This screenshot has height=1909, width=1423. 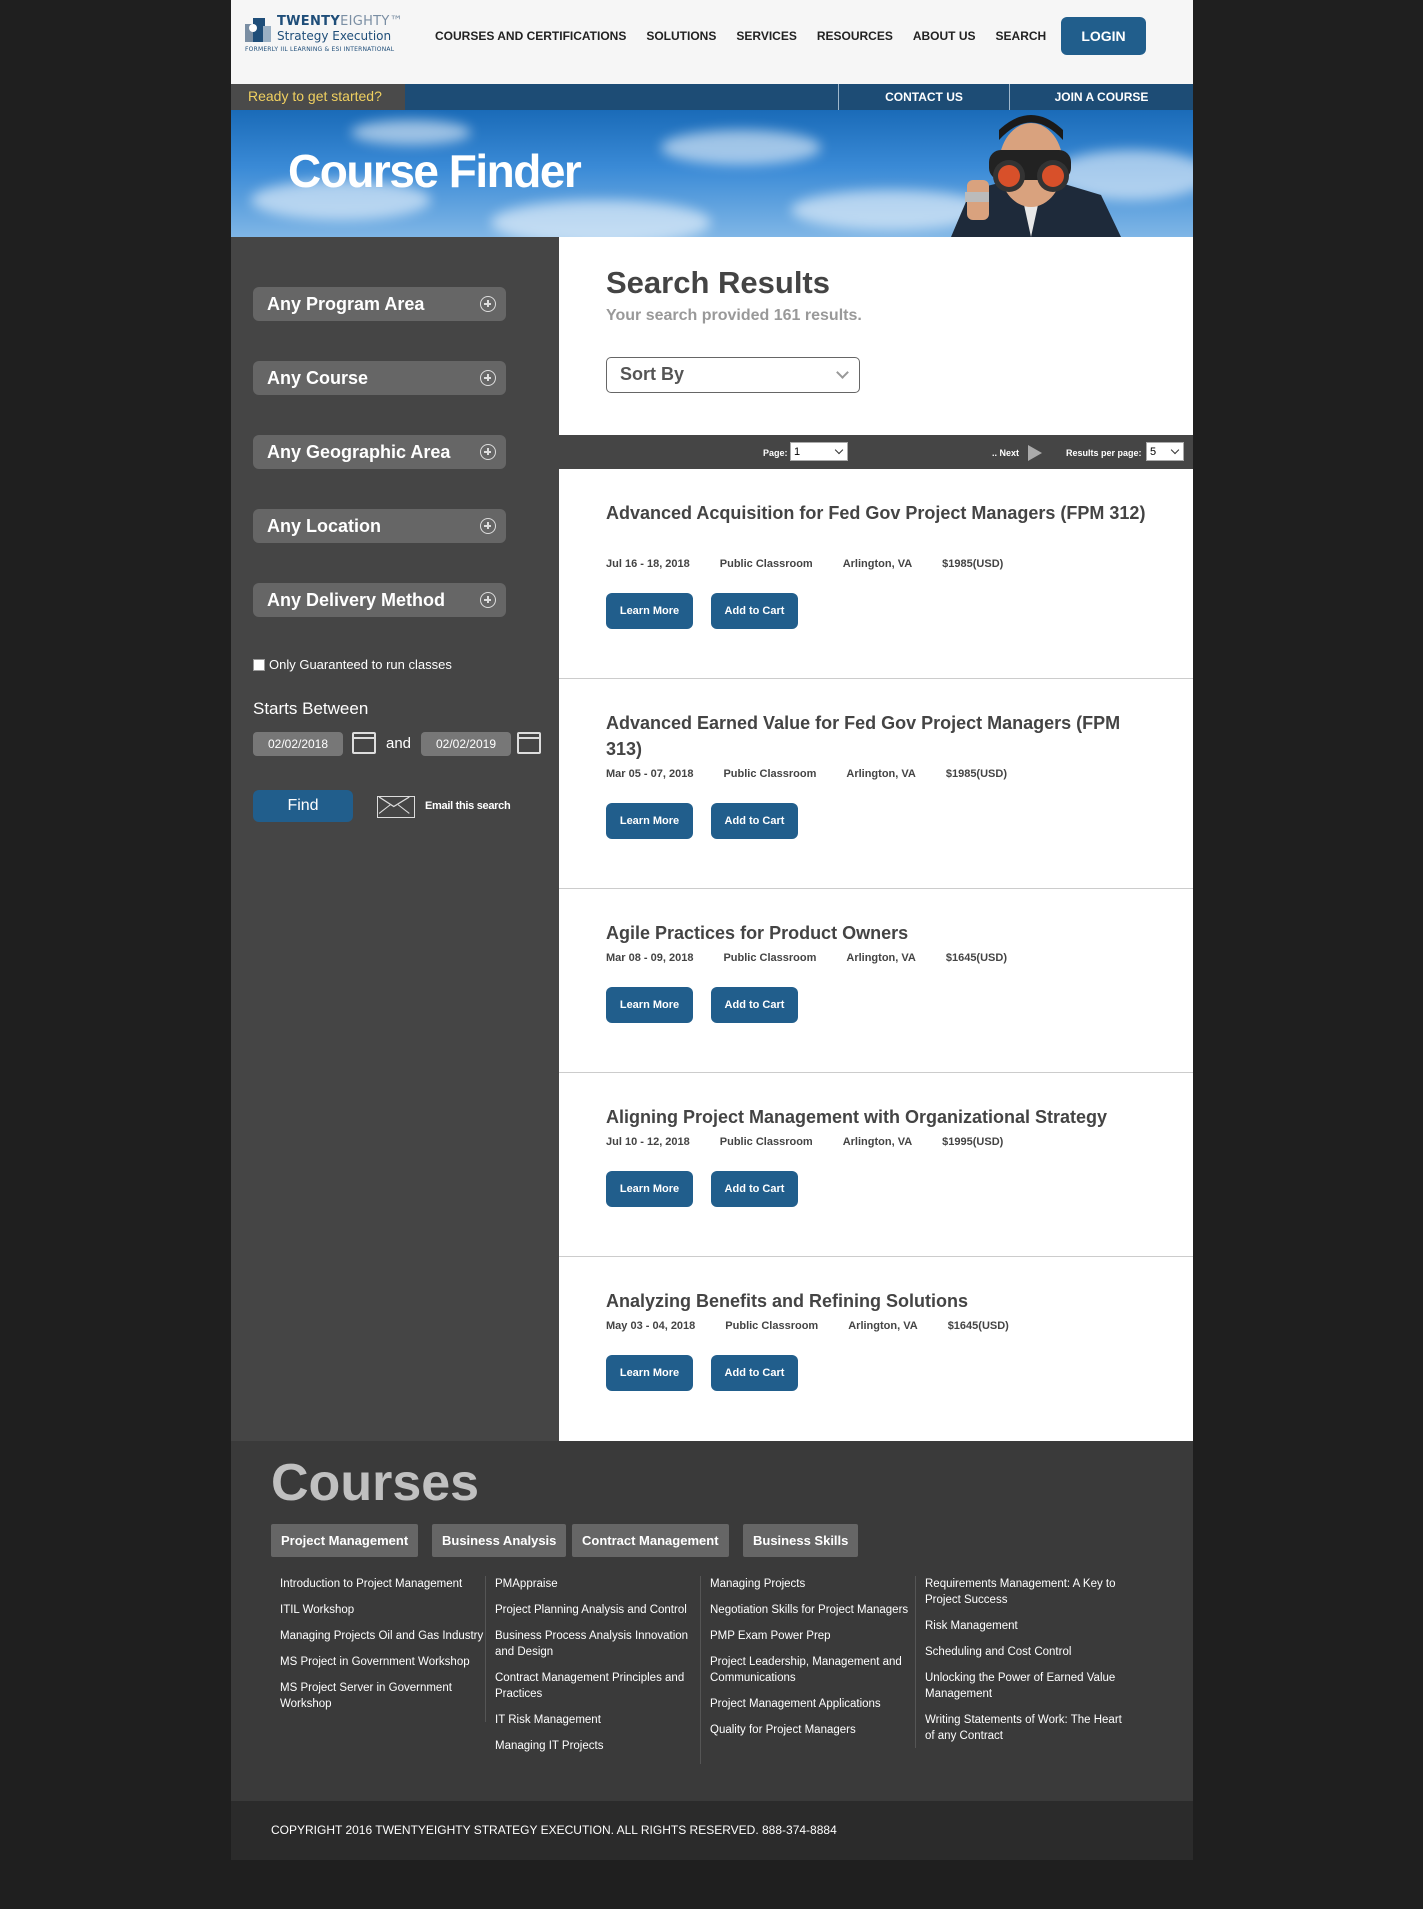 I want to click on guaranteed-label: Only Guaranteed to run classes, so click(x=360, y=664).